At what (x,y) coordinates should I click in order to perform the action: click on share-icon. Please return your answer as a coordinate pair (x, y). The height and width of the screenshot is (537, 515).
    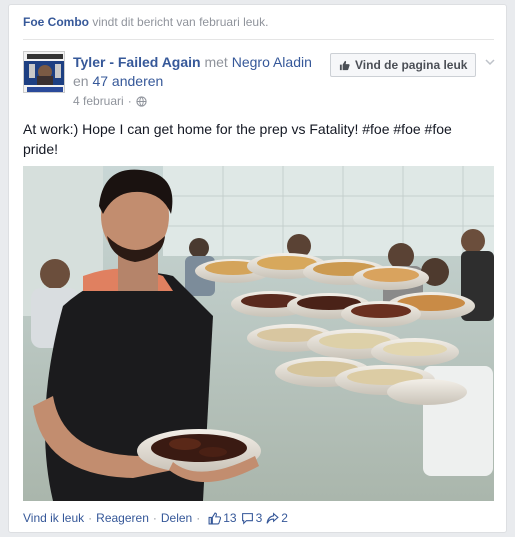
    Looking at the image, I should click on (273, 517).